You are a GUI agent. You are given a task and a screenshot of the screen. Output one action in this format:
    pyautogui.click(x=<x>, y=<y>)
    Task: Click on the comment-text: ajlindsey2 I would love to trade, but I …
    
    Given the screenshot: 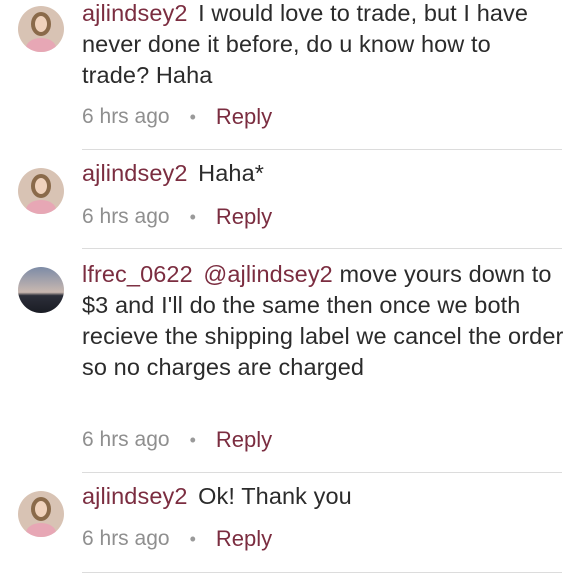 What is the action you would take?
    pyautogui.click(x=323, y=45)
    